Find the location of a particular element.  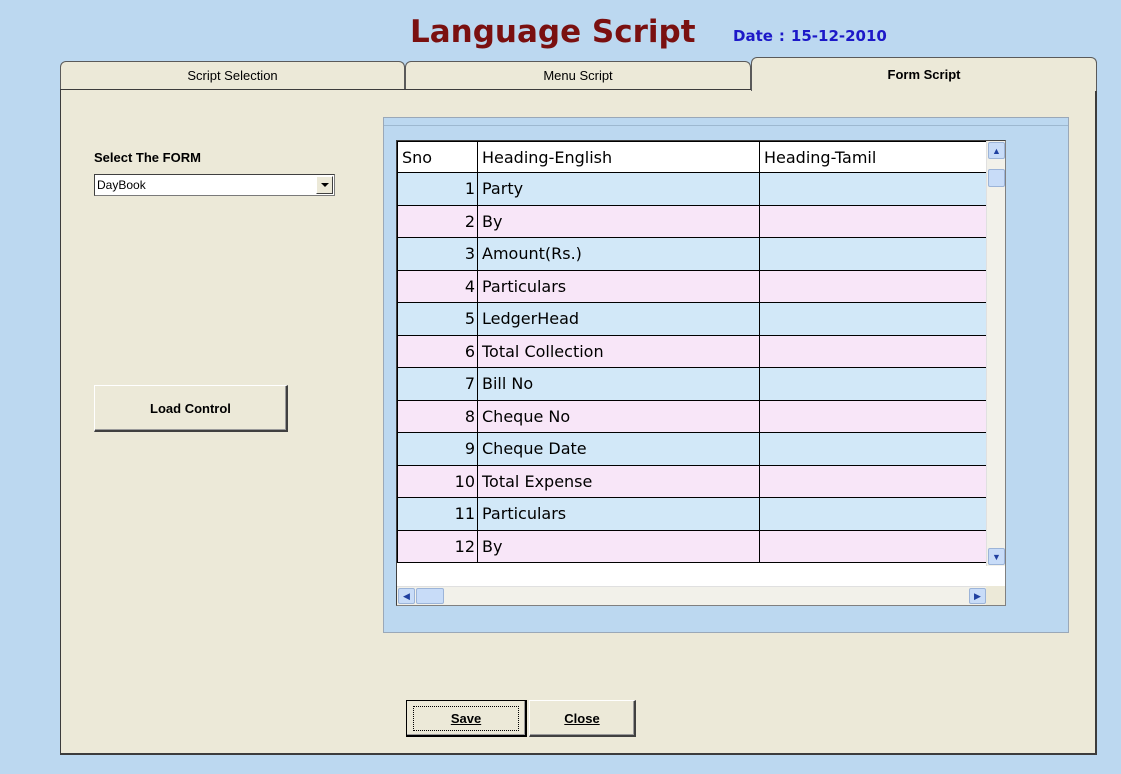

cell-sno: 3 is located at coordinates (437, 254).